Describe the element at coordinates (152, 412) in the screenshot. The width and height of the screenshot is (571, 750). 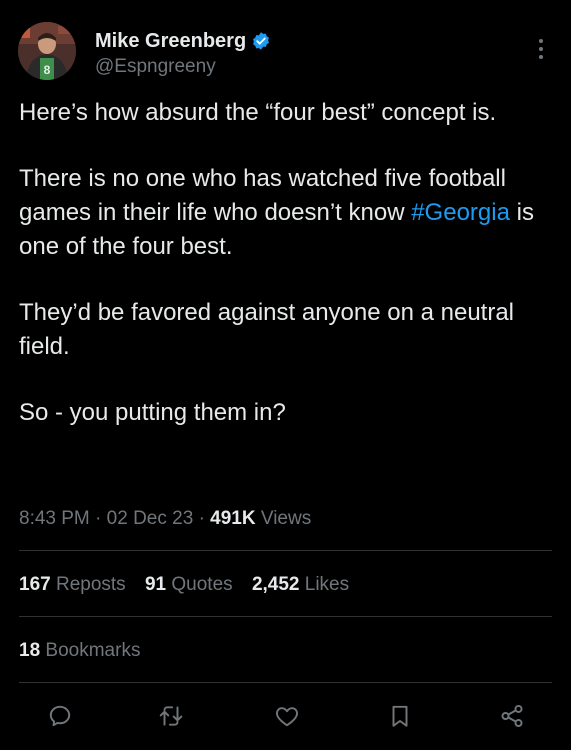
I see `tweet-paragraph: So - you putting them in?` at that location.